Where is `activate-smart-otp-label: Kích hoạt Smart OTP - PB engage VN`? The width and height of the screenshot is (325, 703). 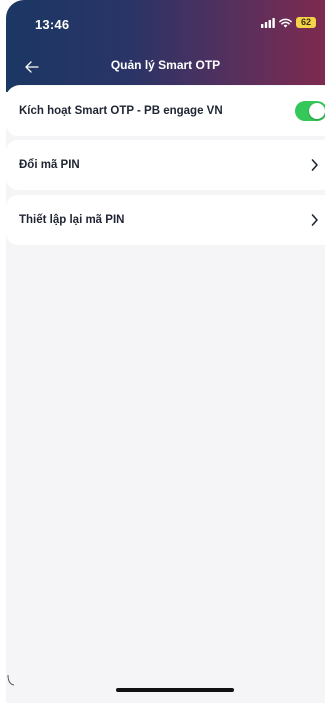 activate-smart-otp-label: Kích hoạt Smart OTP - PB engage VN is located at coordinates (121, 111).